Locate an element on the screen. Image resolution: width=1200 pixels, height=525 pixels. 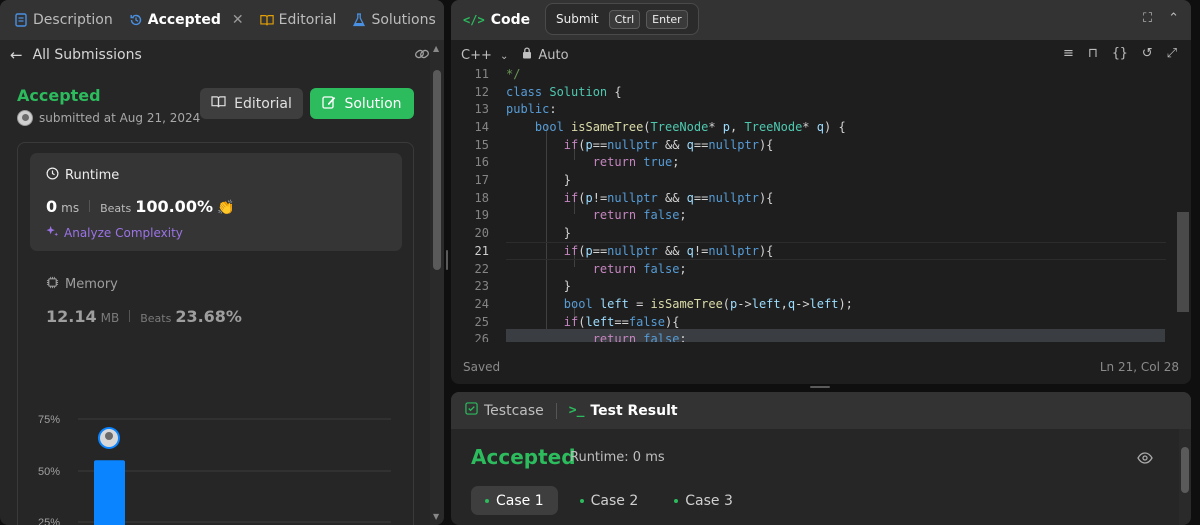
code-footer: Saved Ln 21, Col 28 is located at coordinates (821, 367).